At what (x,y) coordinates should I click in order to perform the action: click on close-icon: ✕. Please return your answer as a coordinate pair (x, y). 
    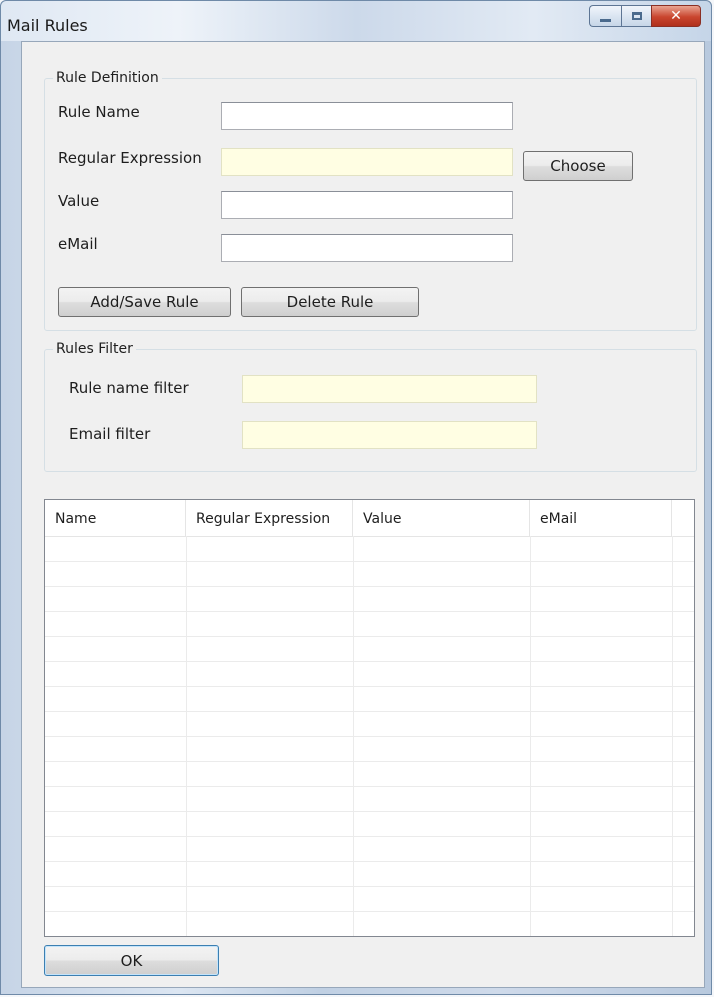
    Looking at the image, I should click on (676, 16).